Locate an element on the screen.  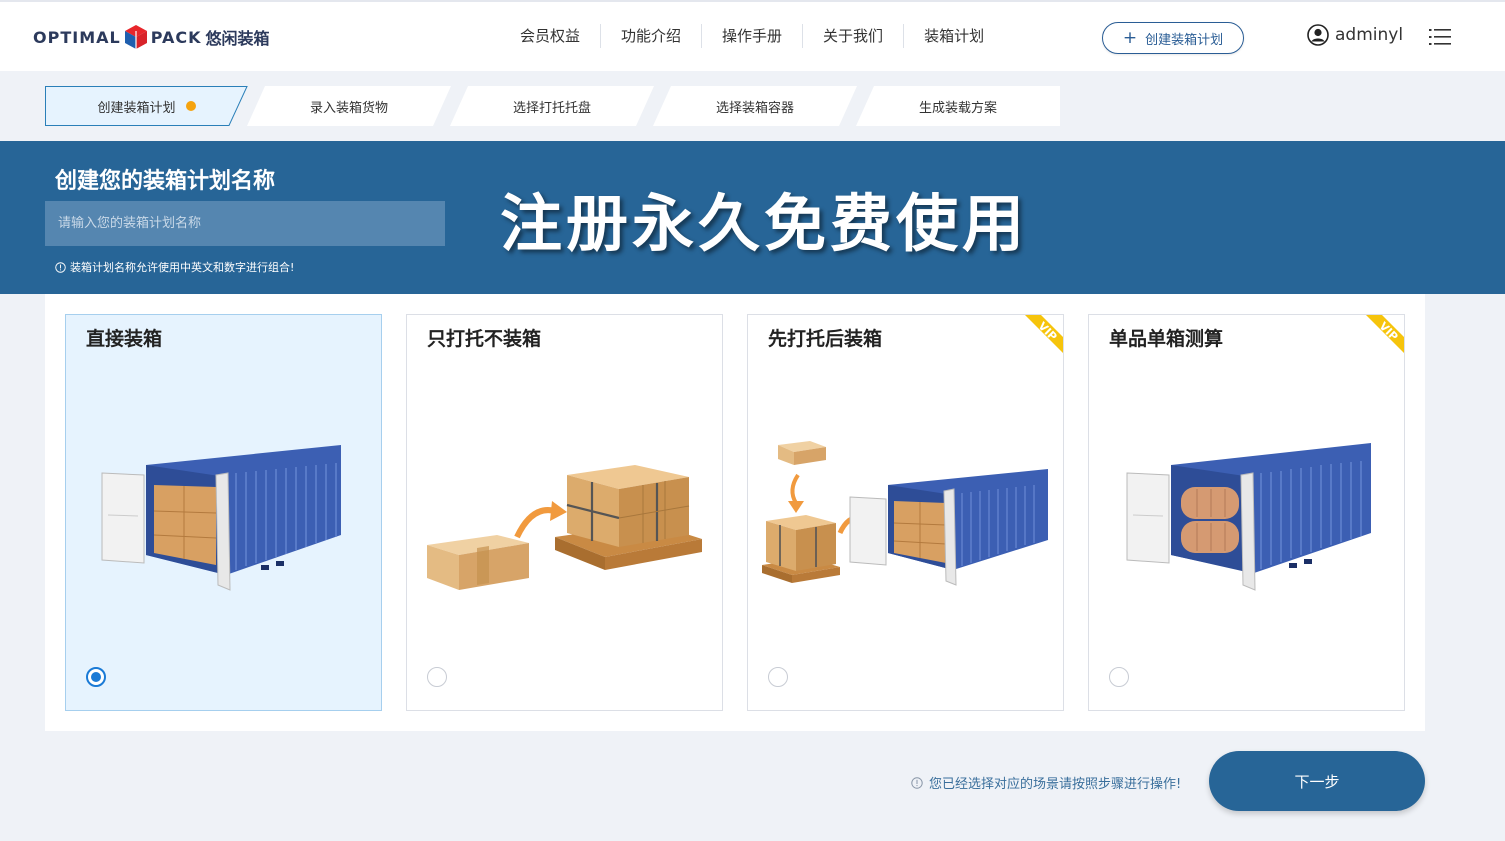
step-generate-plan: 生成装载方案 is located at coordinates (958, 106).